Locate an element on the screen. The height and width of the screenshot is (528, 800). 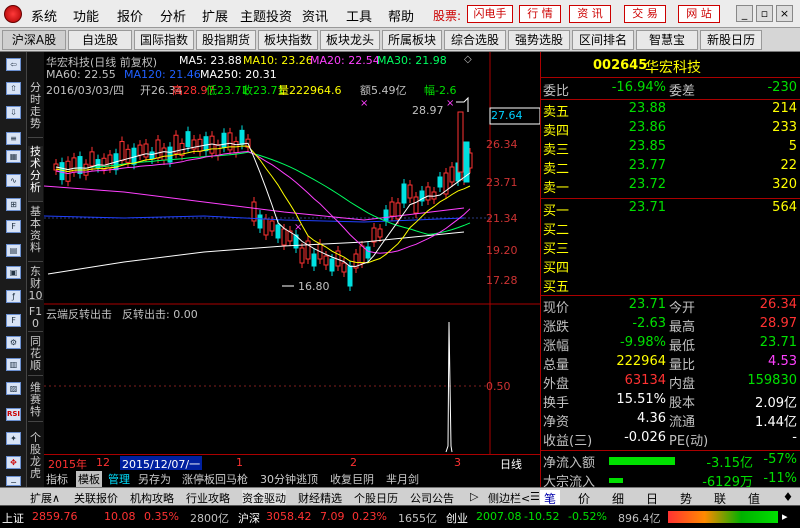
tab-intl-index: 国际指数 is located at coordinates (164, 40).